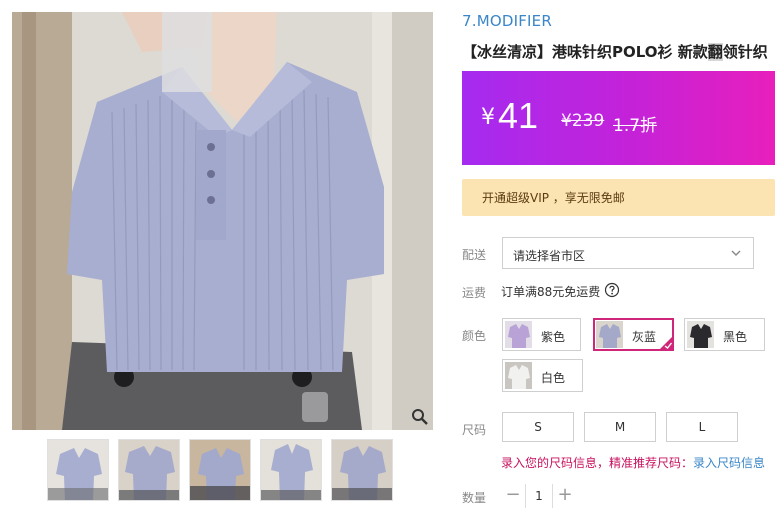 The image size is (775, 510). I want to click on brand-link: 7.MODIFIER, so click(507, 21).